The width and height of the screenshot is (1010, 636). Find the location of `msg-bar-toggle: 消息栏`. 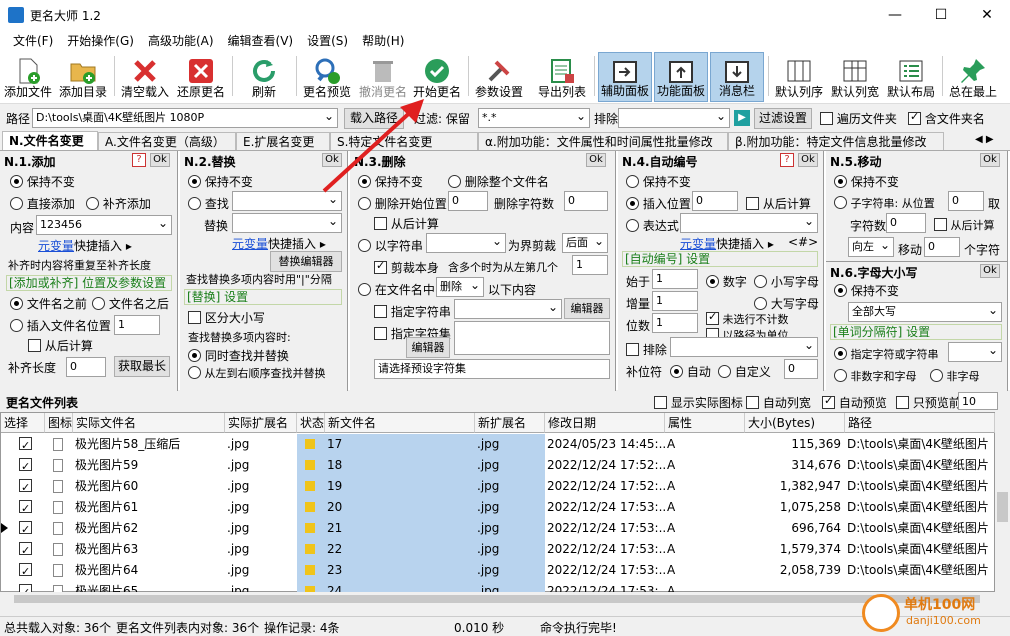

msg-bar-toggle: 消息栏 is located at coordinates (737, 77).